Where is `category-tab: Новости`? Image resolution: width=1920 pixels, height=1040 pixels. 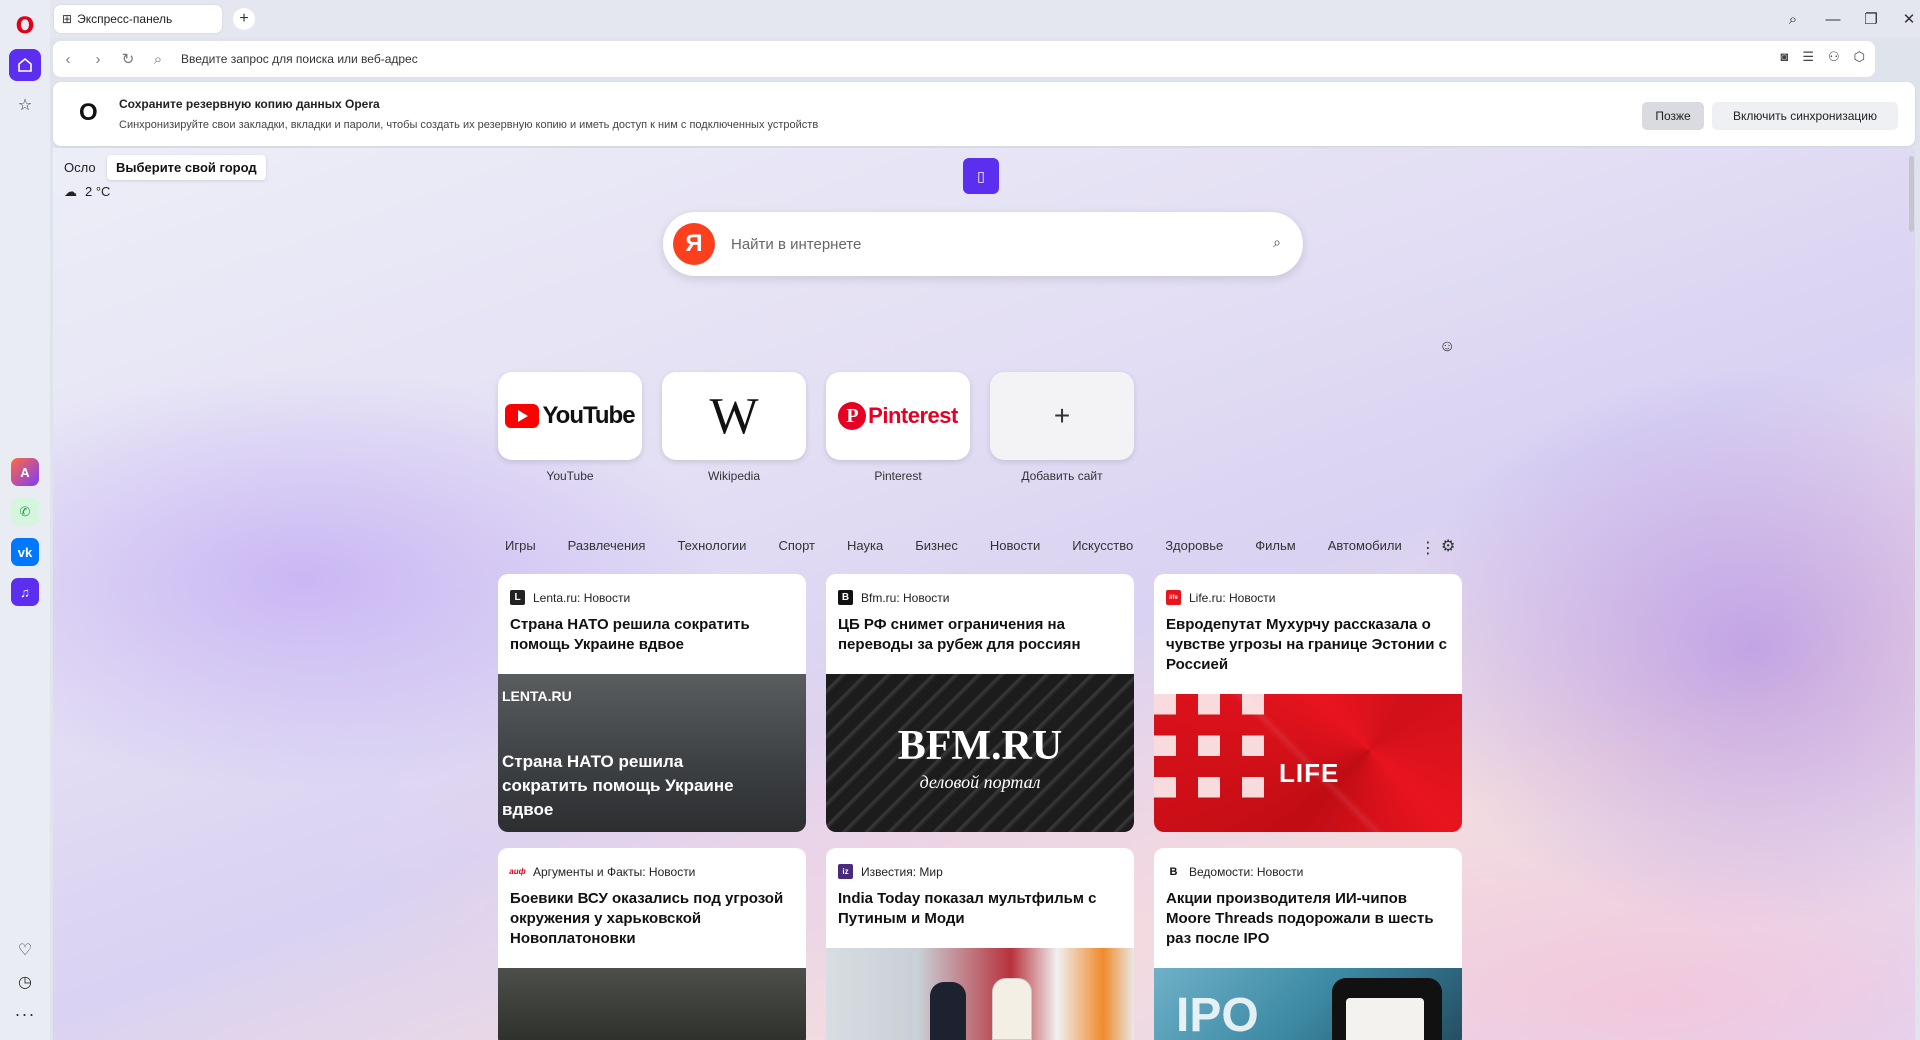 category-tab: Новости is located at coordinates (1015, 548).